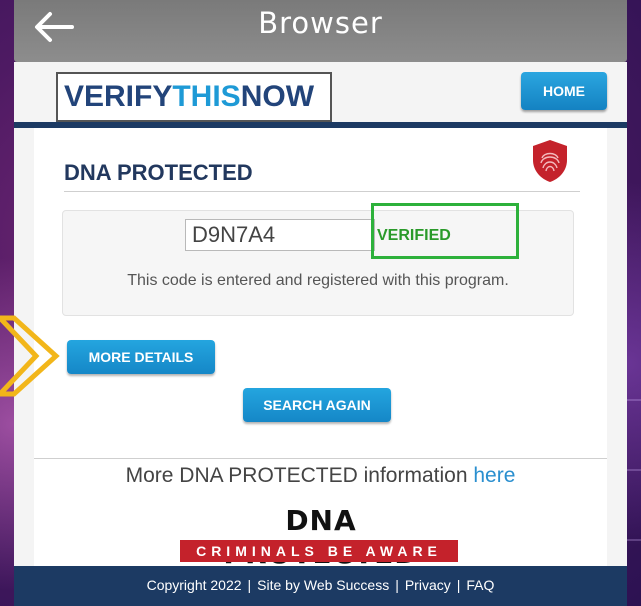  Describe the element at coordinates (277, 96) in the screenshot. I see `logo-part-now: NOW` at that location.